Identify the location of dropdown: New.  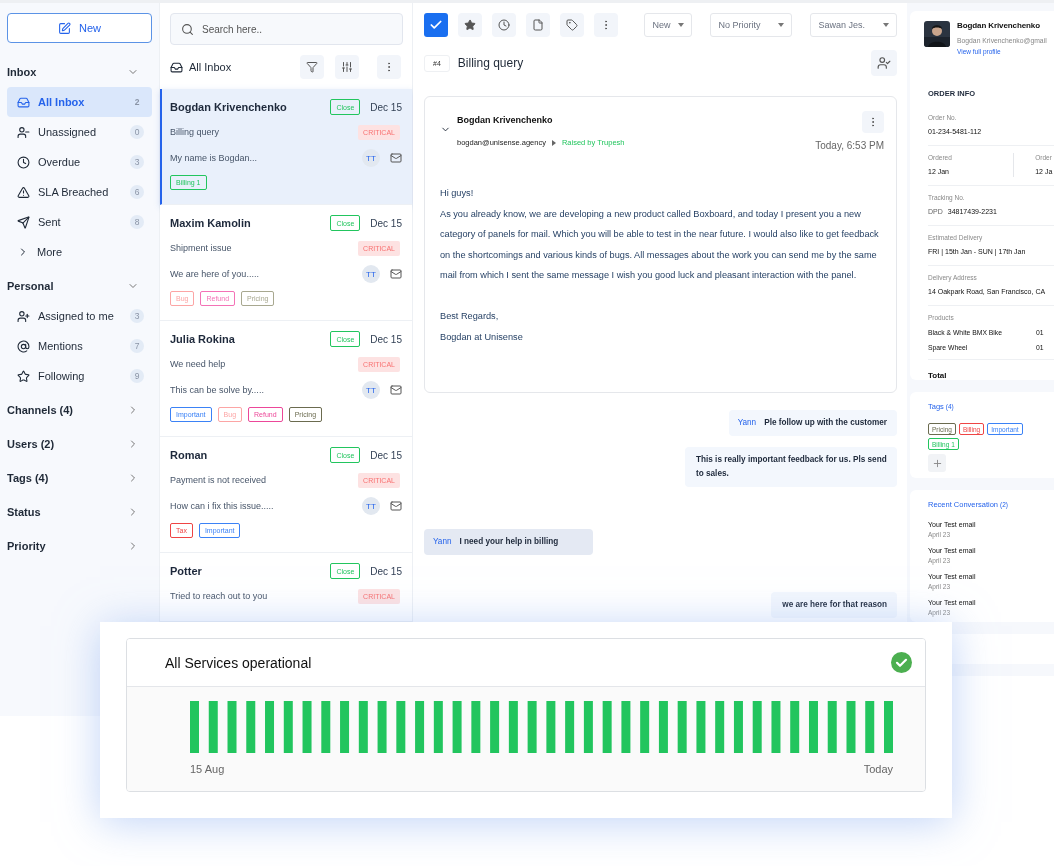
(668, 25).